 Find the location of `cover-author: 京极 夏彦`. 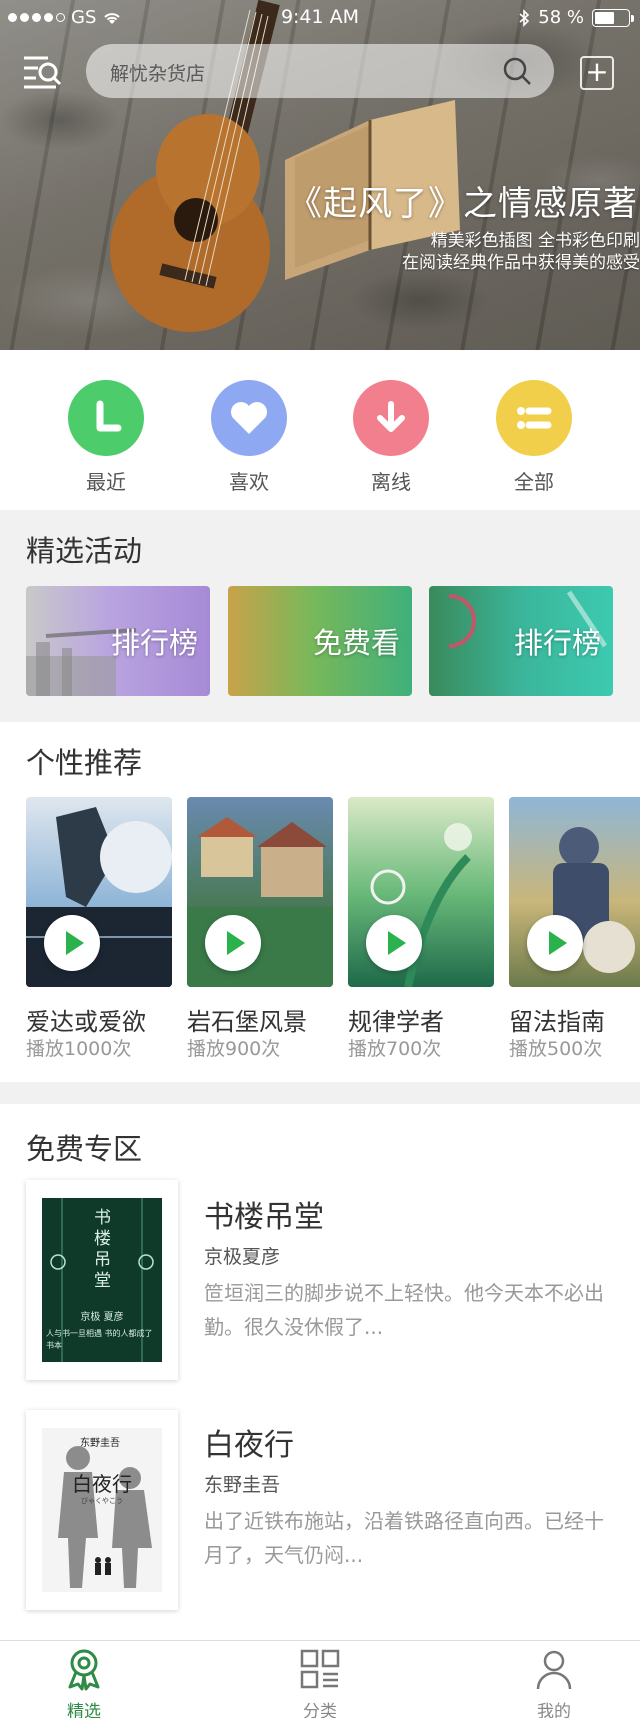

cover-author: 京极 夏彦 is located at coordinates (102, 1317).